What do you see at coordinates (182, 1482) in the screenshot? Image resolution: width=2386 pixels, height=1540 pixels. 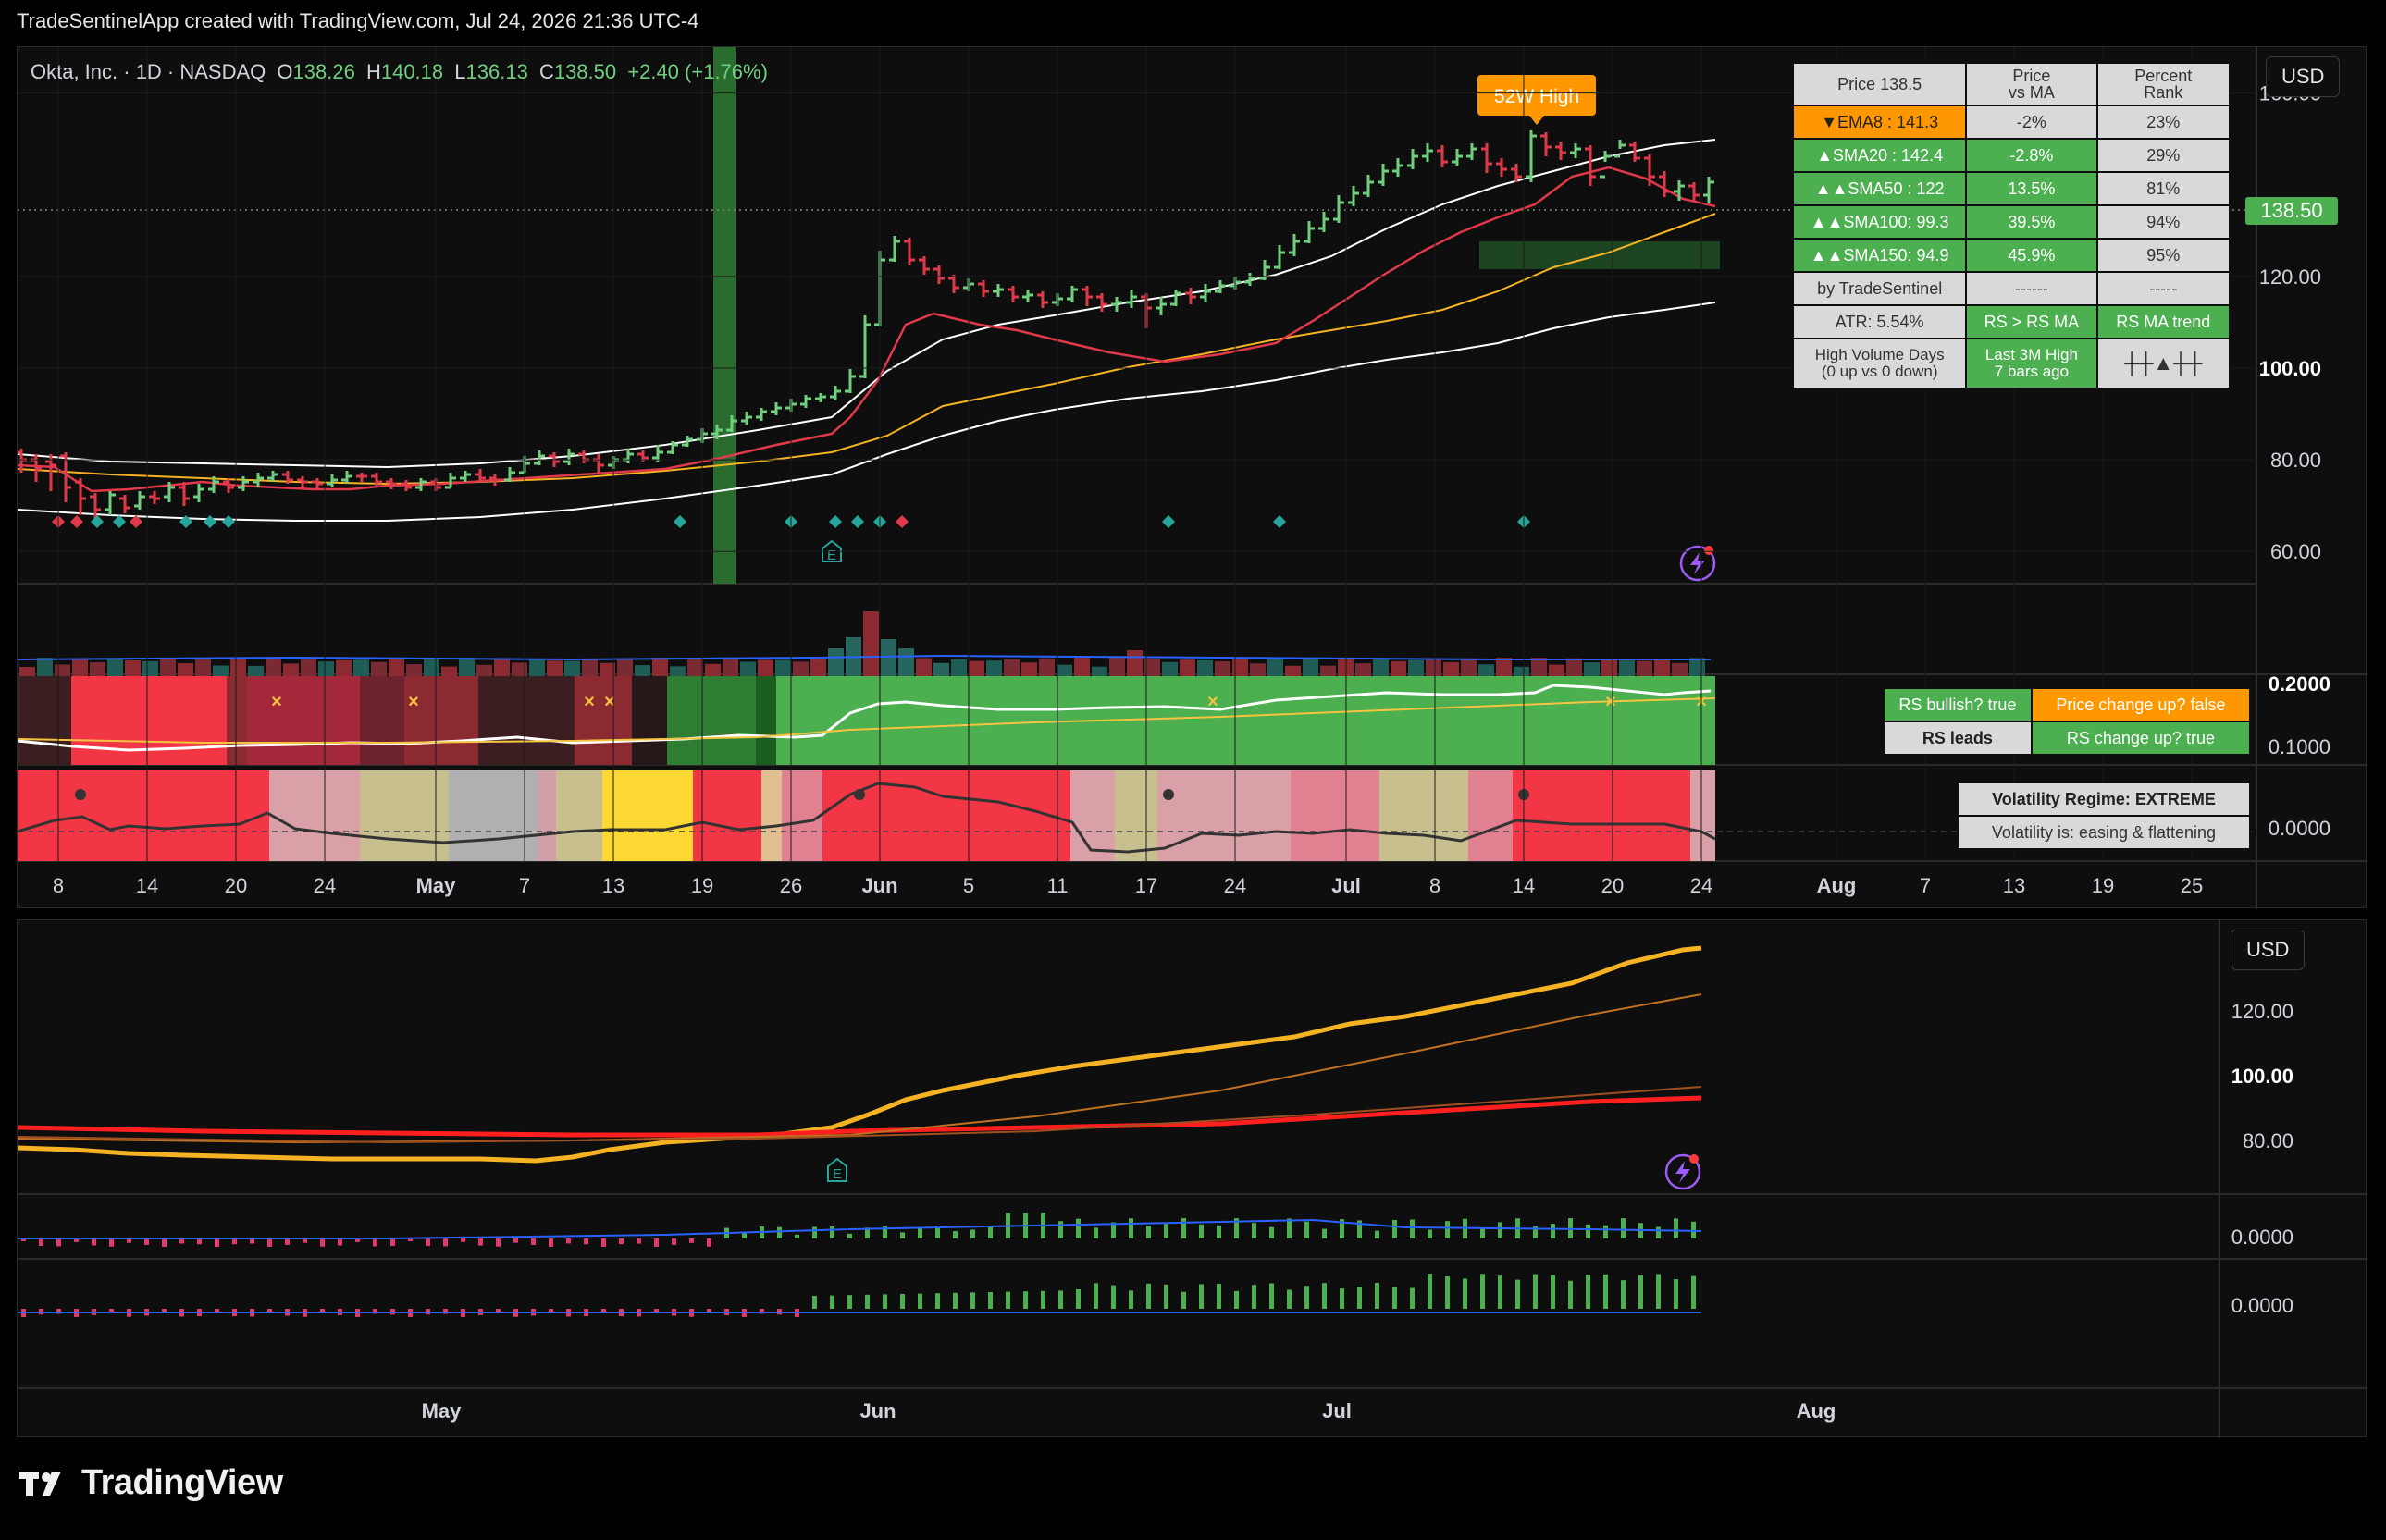 I see `tradingview-brand: TradingView` at bounding box center [182, 1482].